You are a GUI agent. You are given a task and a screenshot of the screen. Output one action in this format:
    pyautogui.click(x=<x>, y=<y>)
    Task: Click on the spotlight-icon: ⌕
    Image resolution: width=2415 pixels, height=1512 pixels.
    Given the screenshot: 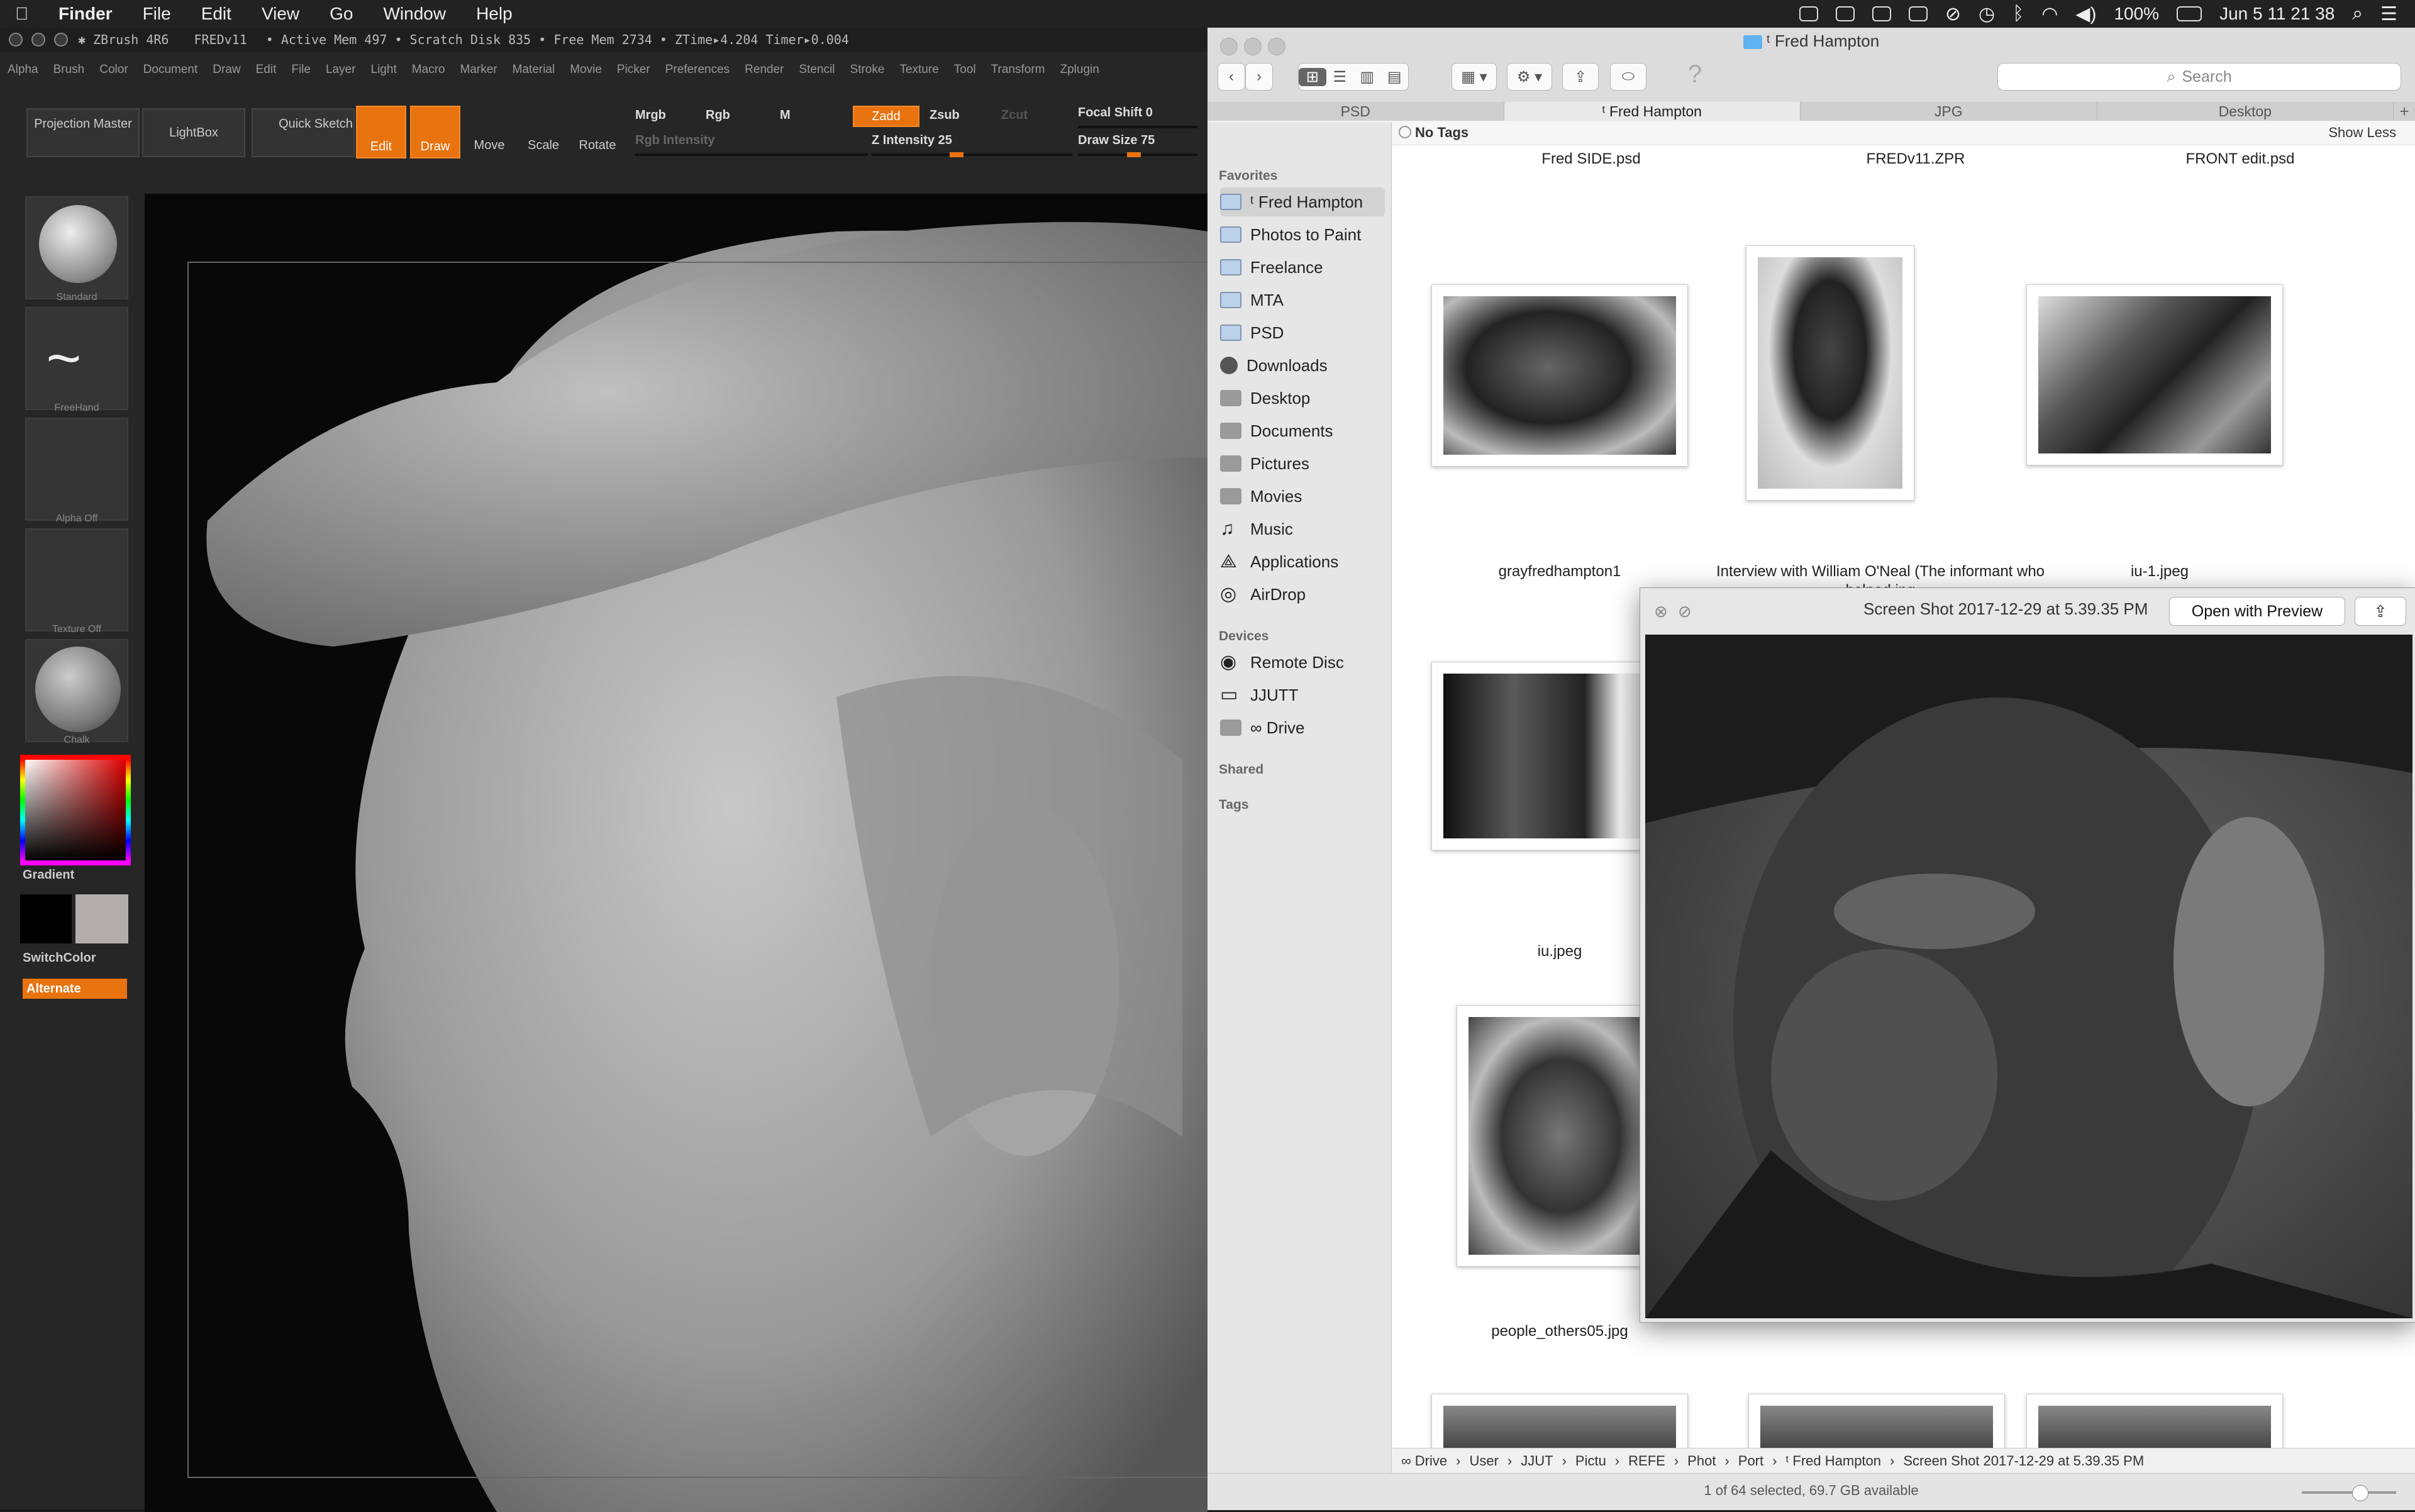 What is the action you would take?
    pyautogui.click(x=2357, y=14)
    